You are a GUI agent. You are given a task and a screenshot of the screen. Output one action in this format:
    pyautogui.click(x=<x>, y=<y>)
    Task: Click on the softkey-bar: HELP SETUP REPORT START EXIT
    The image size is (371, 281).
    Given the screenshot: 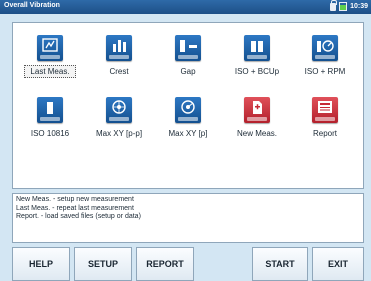 What is the action you would take?
    pyautogui.click(x=188, y=264)
    